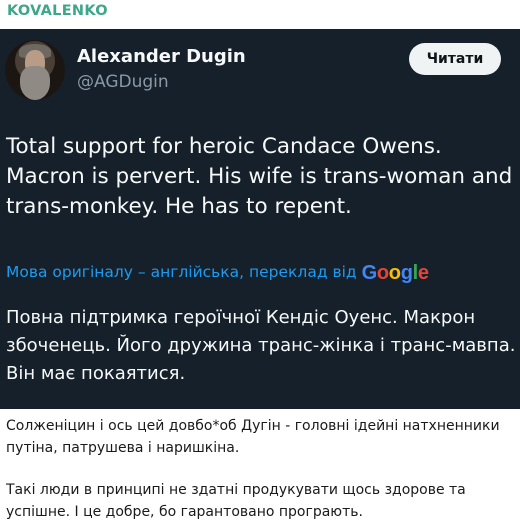 The height and width of the screenshot is (528, 520). What do you see at coordinates (395, 273) in the screenshot?
I see `google-logo: Google` at bounding box center [395, 273].